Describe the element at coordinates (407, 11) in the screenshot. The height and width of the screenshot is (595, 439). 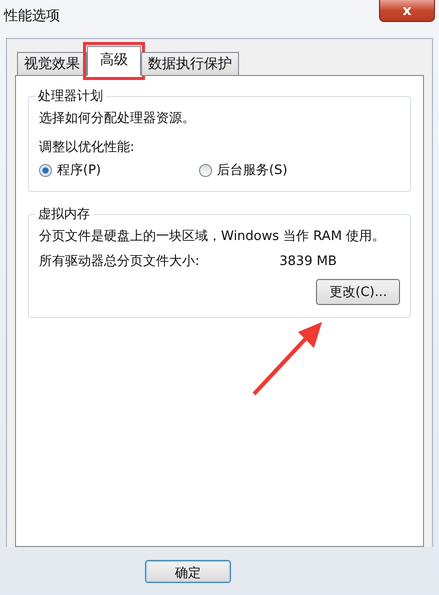
I see `close-button: x` at that location.